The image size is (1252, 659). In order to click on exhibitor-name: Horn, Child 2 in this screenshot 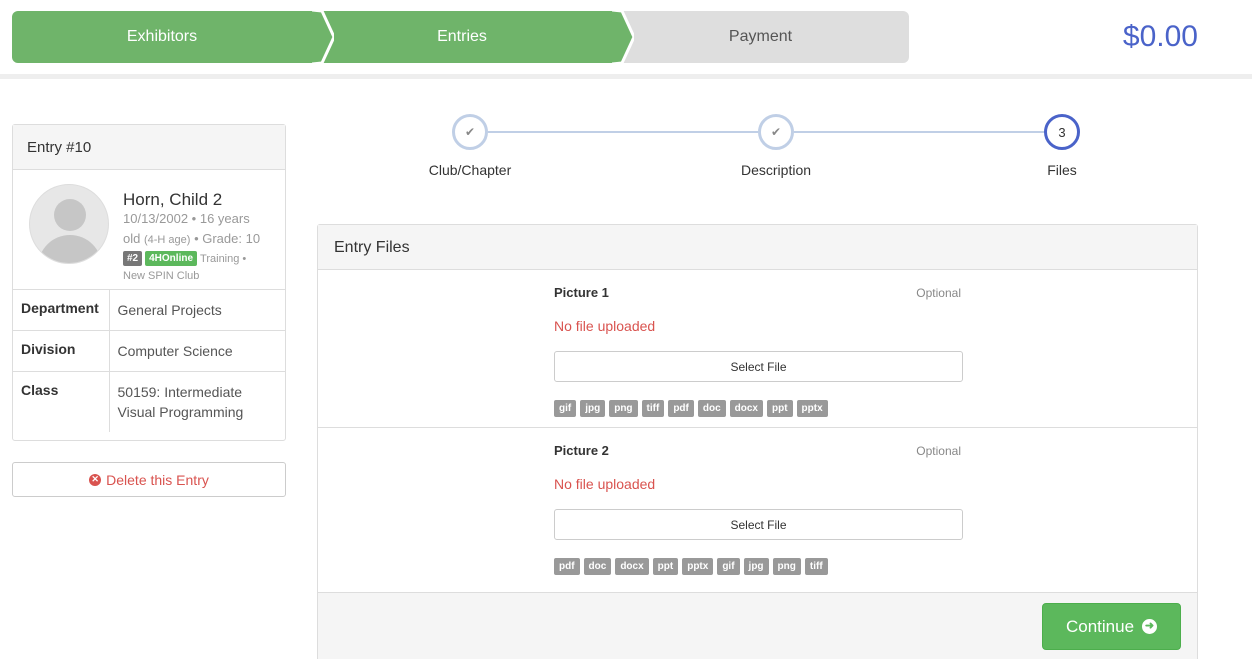, I will do `click(173, 199)`.